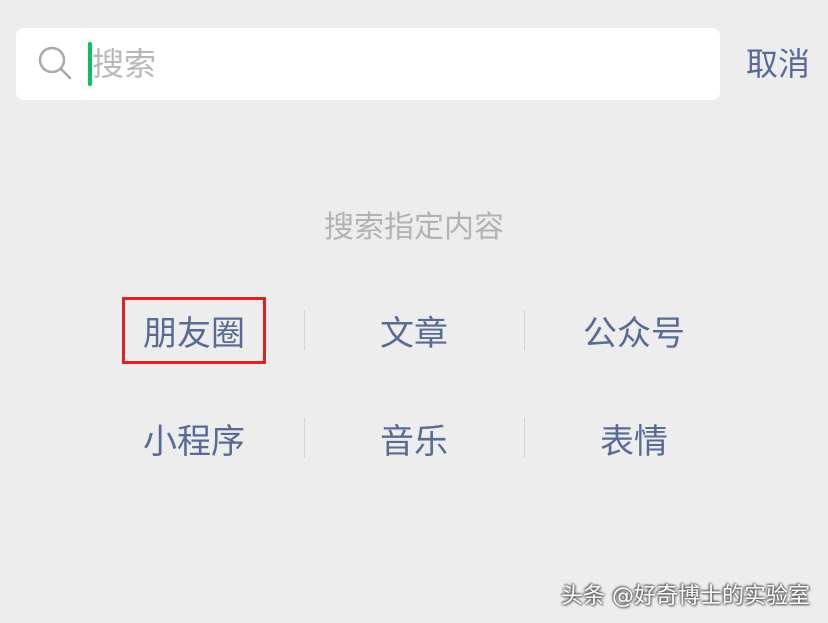 This screenshot has width=828, height=623. I want to click on category-stickers: 表情, so click(634, 438).